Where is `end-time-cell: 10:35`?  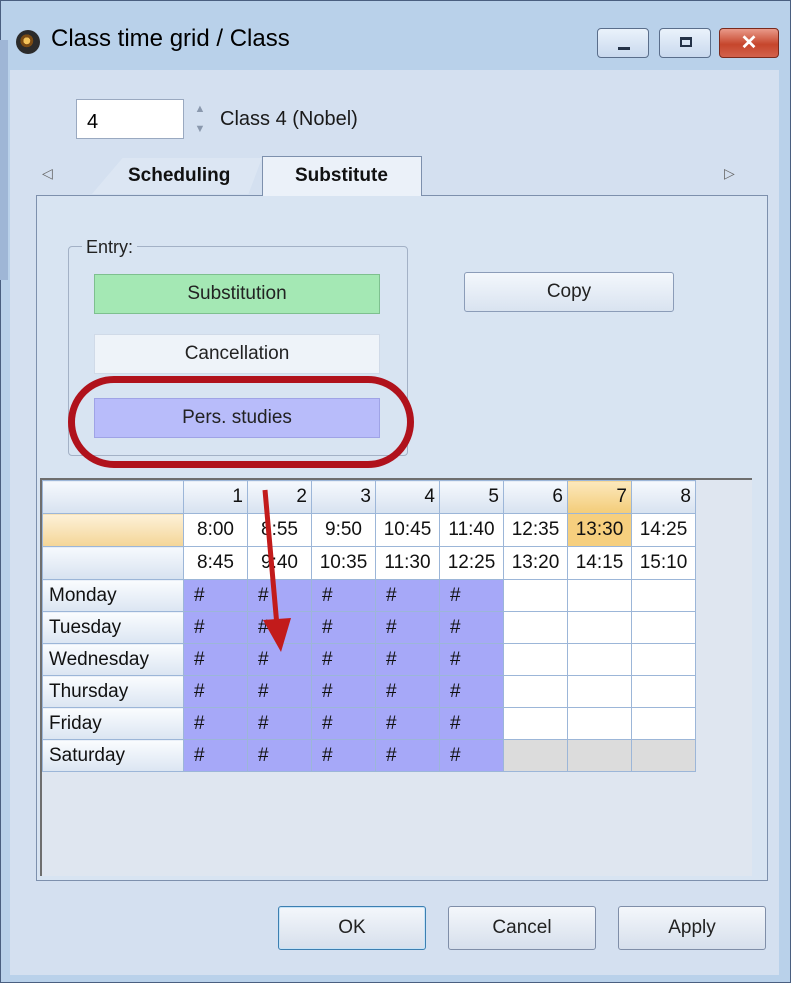 end-time-cell: 10:35 is located at coordinates (343, 563).